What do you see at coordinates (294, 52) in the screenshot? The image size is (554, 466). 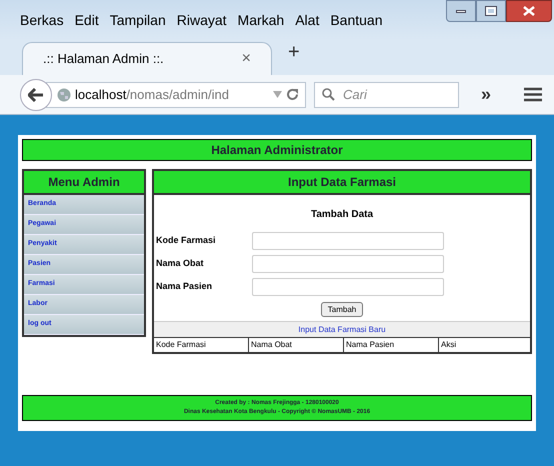 I see `new-tab-button: +` at bounding box center [294, 52].